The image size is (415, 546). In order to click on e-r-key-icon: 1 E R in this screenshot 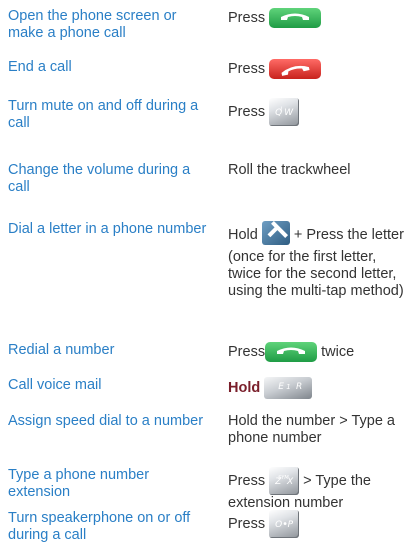, I will do `click(288, 388)`.